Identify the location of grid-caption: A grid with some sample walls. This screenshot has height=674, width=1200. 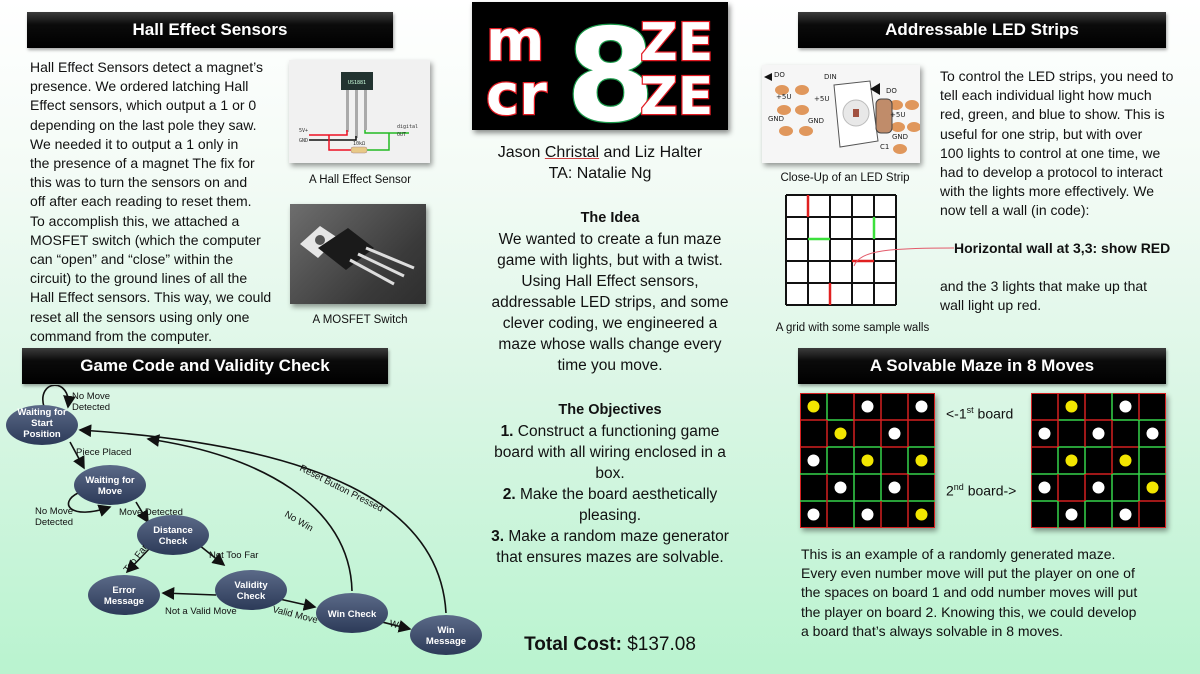
(852, 328).